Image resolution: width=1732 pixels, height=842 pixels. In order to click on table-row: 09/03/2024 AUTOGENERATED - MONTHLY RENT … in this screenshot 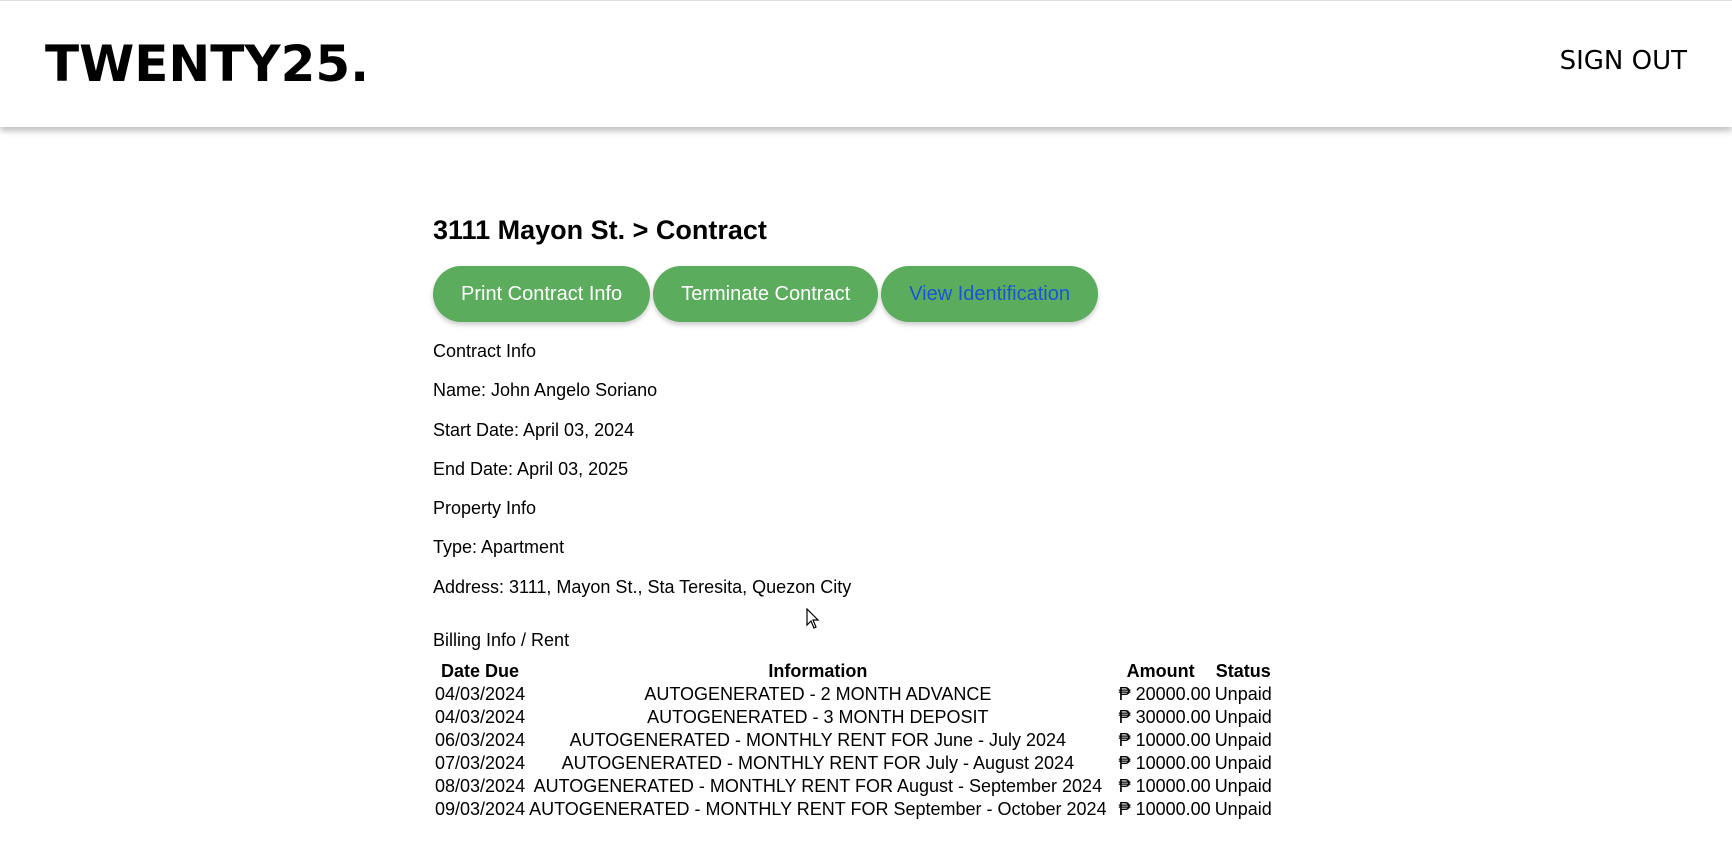, I will do `click(853, 809)`.